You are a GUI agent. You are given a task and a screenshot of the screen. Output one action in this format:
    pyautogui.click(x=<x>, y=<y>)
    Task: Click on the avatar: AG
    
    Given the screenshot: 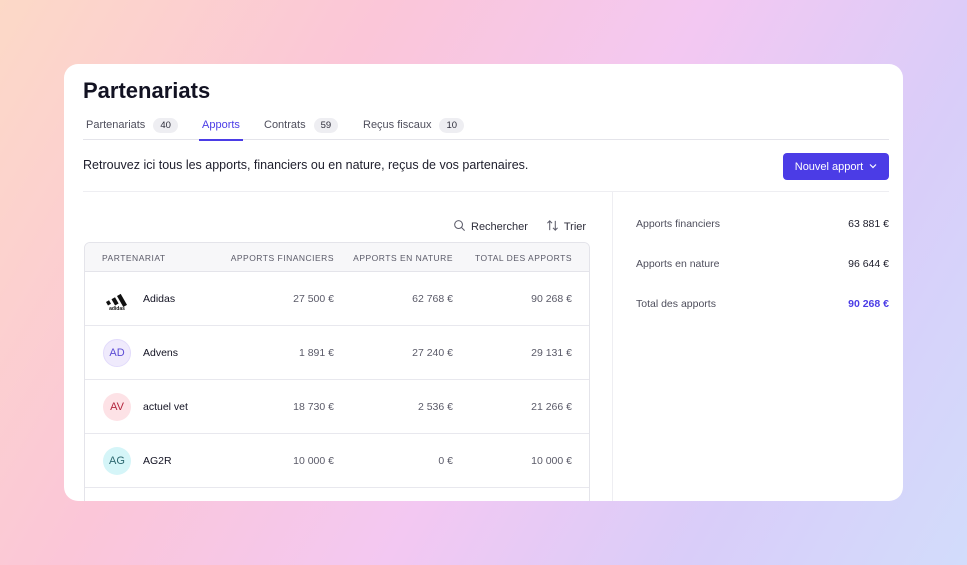 What is the action you would take?
    pyautogui.click(x=117, y=461)
    